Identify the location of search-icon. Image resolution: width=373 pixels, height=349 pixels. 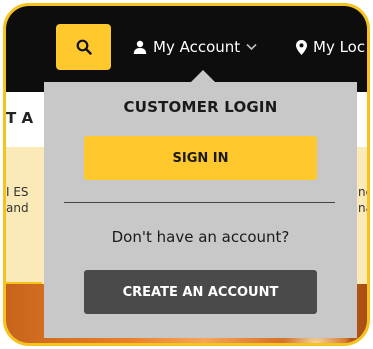
(84, 47).